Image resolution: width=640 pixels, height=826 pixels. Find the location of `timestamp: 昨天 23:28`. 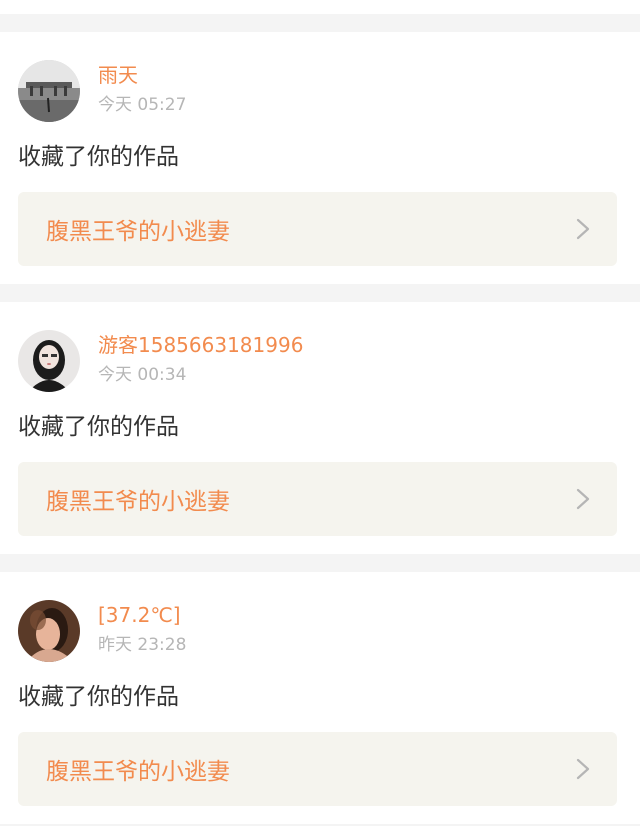

timestamp: 昨天 23:28 is located at coordinates (142, 645).